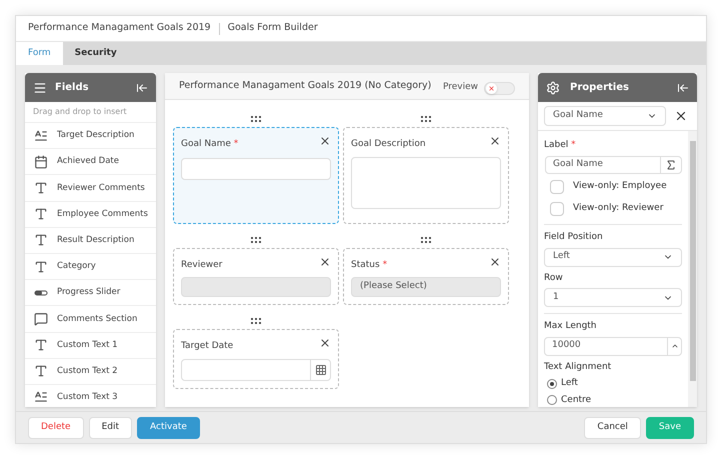 This screenshot has width=722, height=459. What do you see at coordinates (491, 88) in the screenshot?
I see `cross-icon` at bounding box center [491, 88].